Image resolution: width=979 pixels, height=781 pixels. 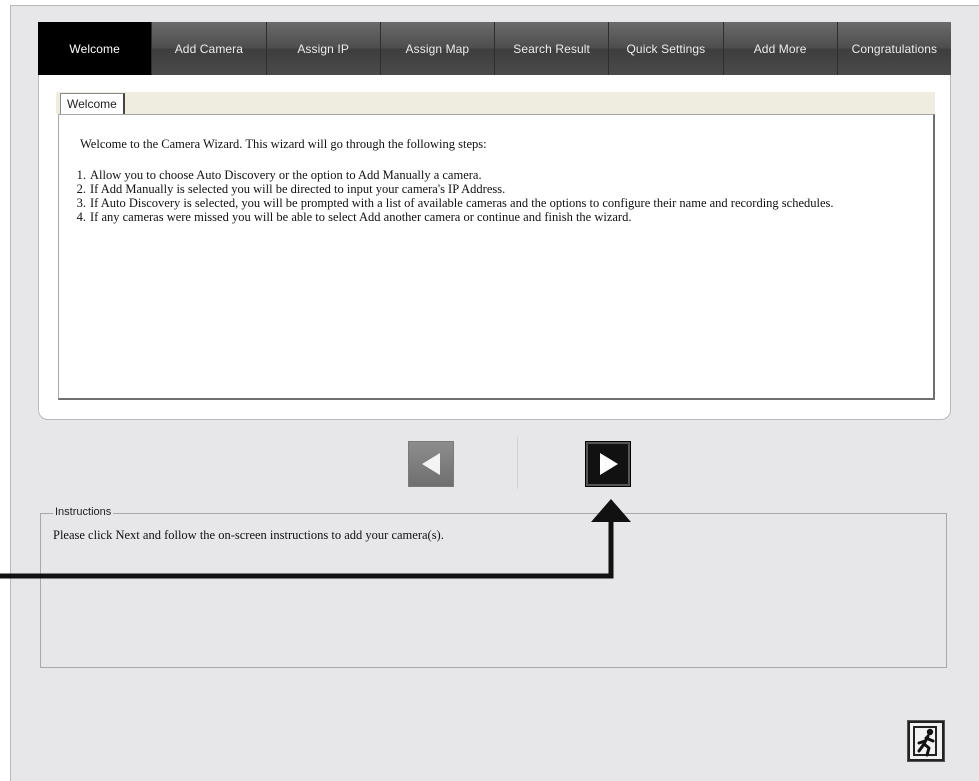 I want to click on exit-running-man-icon, so click(x=925, y=741).